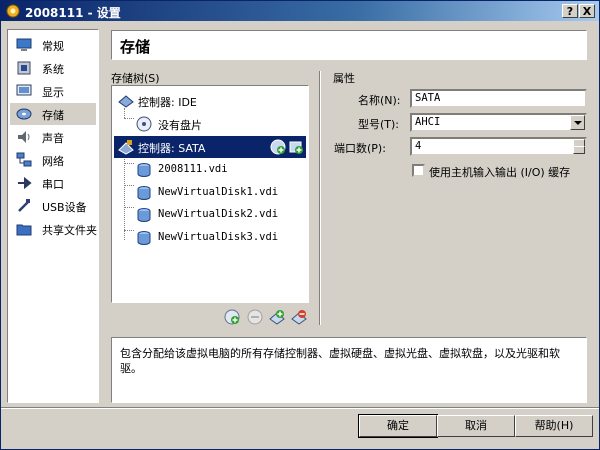  Describe the element at coordinates (500, 172) in the screenshot. I see `host-io-label: 使用主机输入输出 (I/O) 缓存` at that location.